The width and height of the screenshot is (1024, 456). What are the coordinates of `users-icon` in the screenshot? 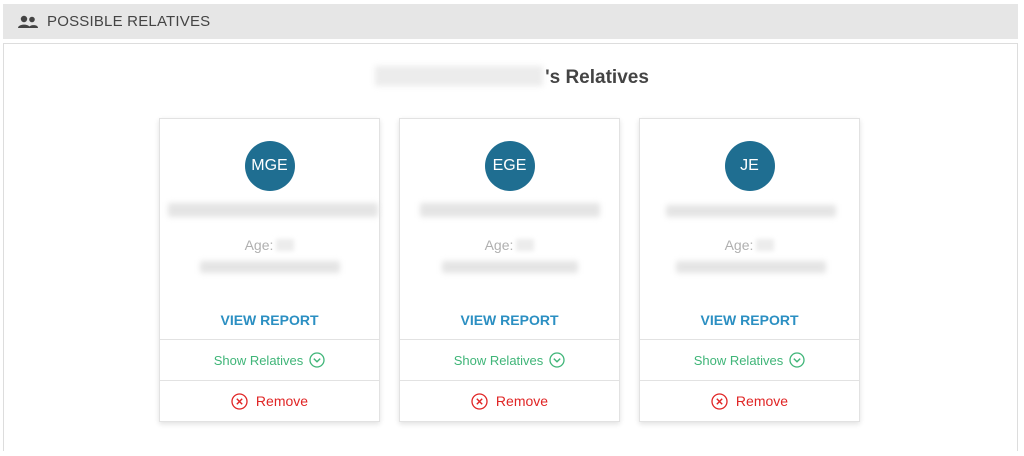 It's located at (28, 22).